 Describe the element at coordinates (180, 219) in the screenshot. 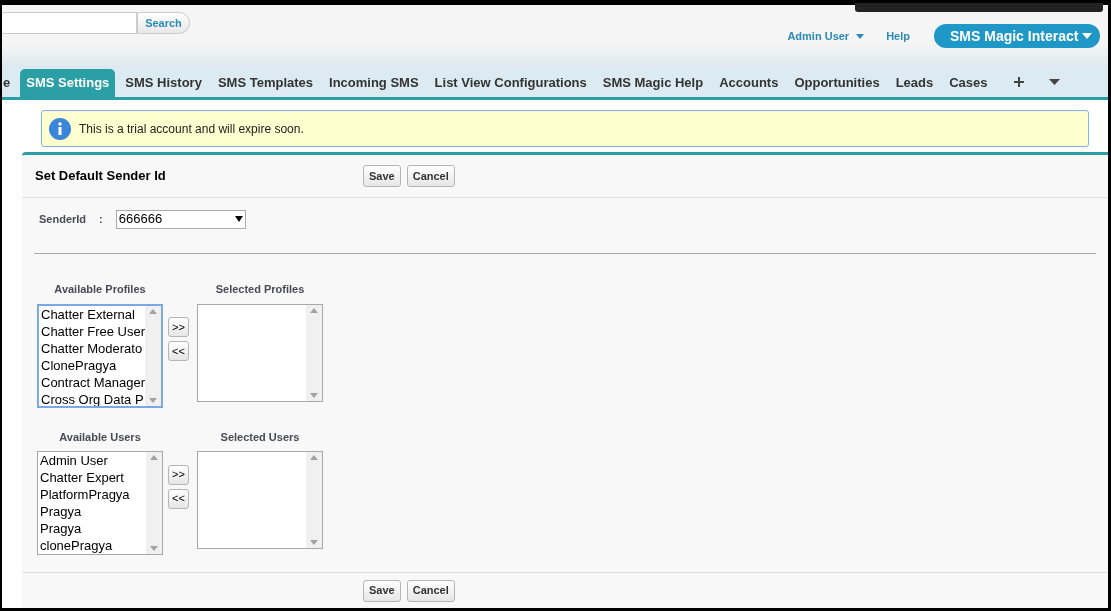

I see `sender-select: 666666` at that location.